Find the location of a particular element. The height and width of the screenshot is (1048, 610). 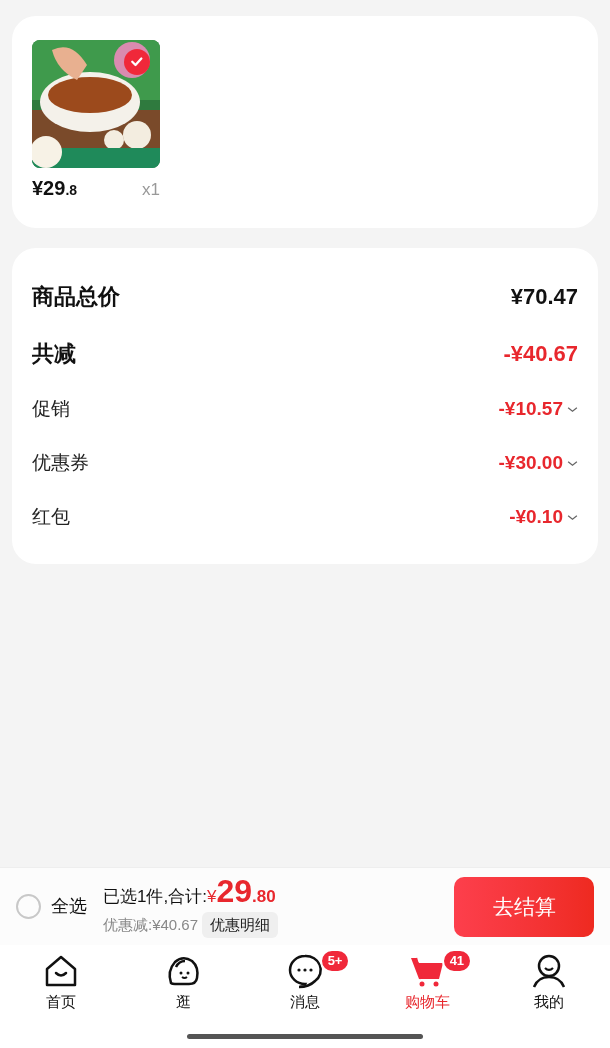

tab-item: 我的 is located at coordinates (549, 985).